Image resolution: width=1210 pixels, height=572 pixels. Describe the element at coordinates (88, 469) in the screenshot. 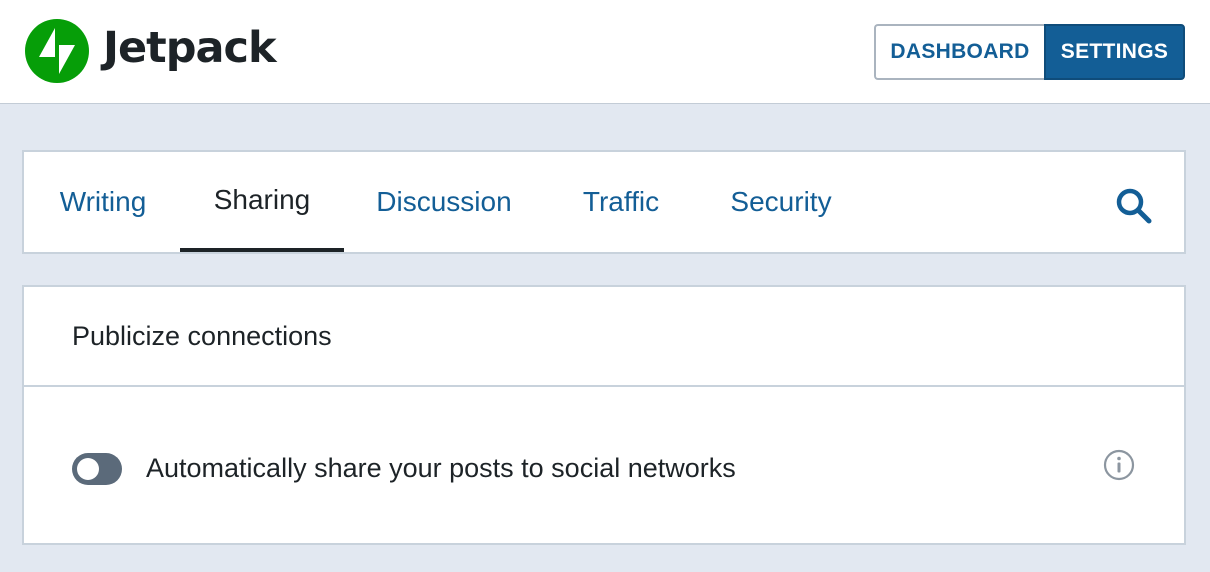

I see `toggle-knob` at that location.